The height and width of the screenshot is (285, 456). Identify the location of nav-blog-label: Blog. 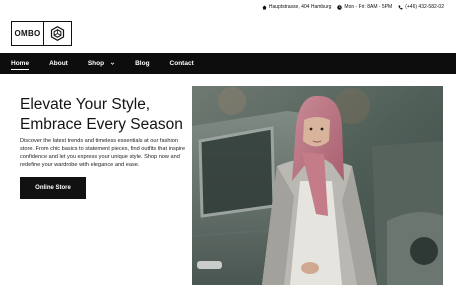
(142, 63).